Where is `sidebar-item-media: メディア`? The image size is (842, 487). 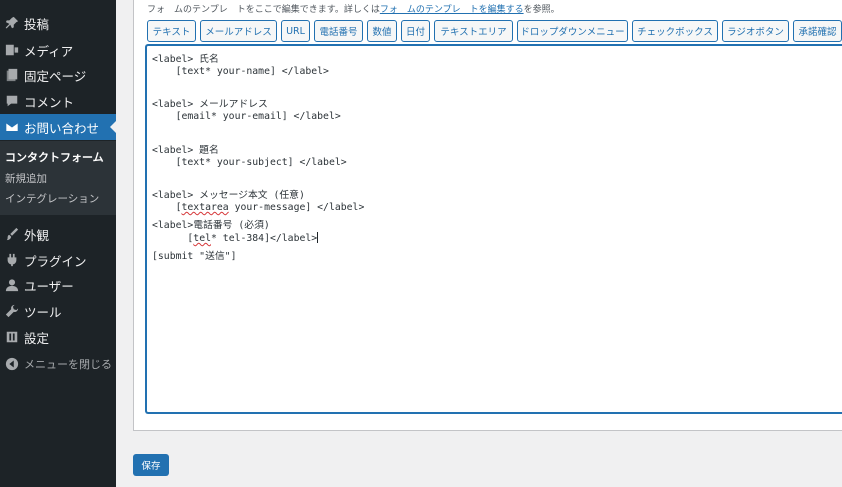
sidebar-item-media: メディア is located at coordinates (58, 50).